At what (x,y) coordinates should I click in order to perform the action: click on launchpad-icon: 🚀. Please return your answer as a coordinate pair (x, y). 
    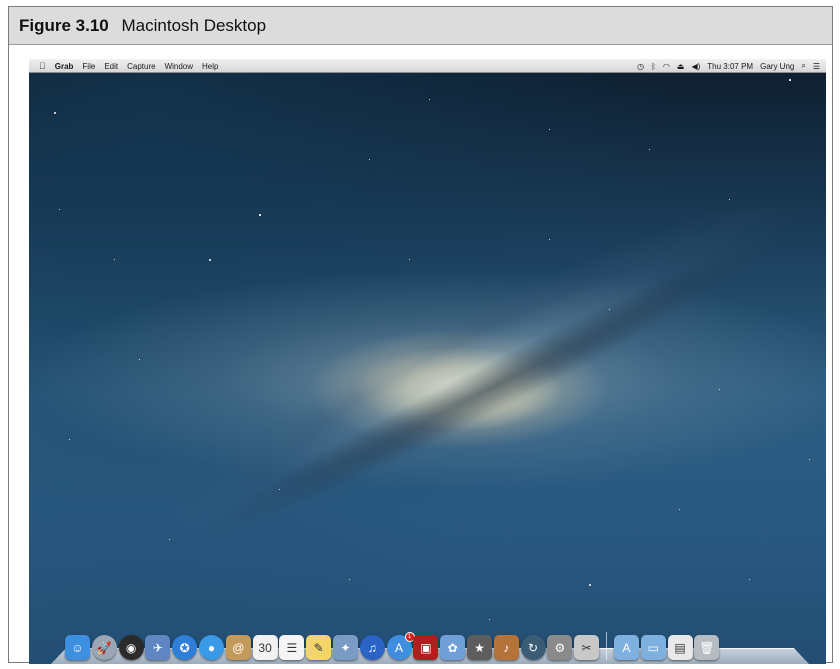
    Looking at the image, I should click on (104, 647).